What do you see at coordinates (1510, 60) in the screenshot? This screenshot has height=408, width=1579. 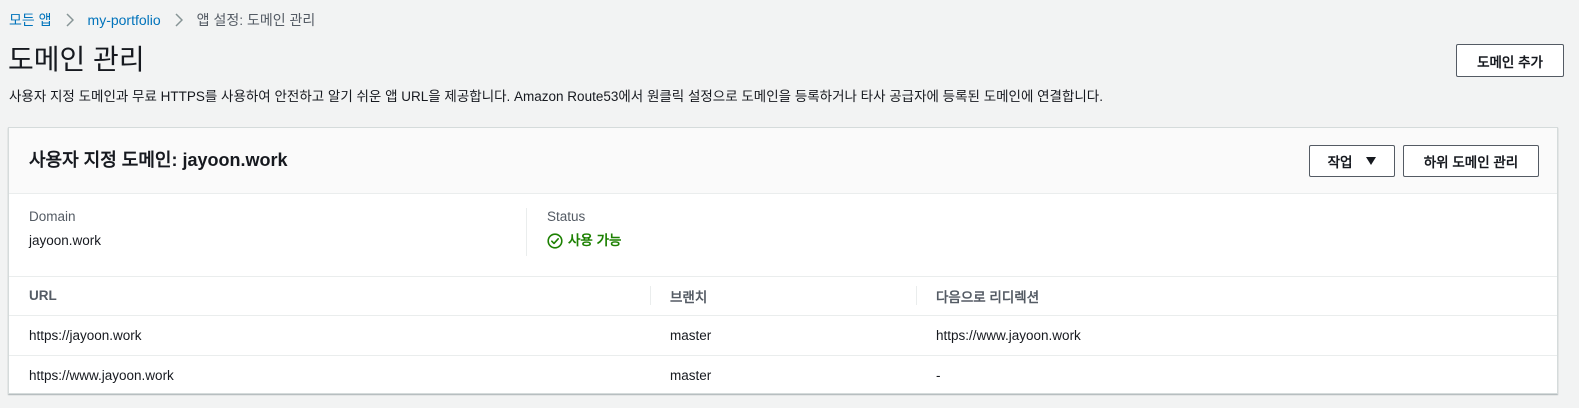 I see `add-domain-button: 도메인 추가` at bounding box center [1510, 60].